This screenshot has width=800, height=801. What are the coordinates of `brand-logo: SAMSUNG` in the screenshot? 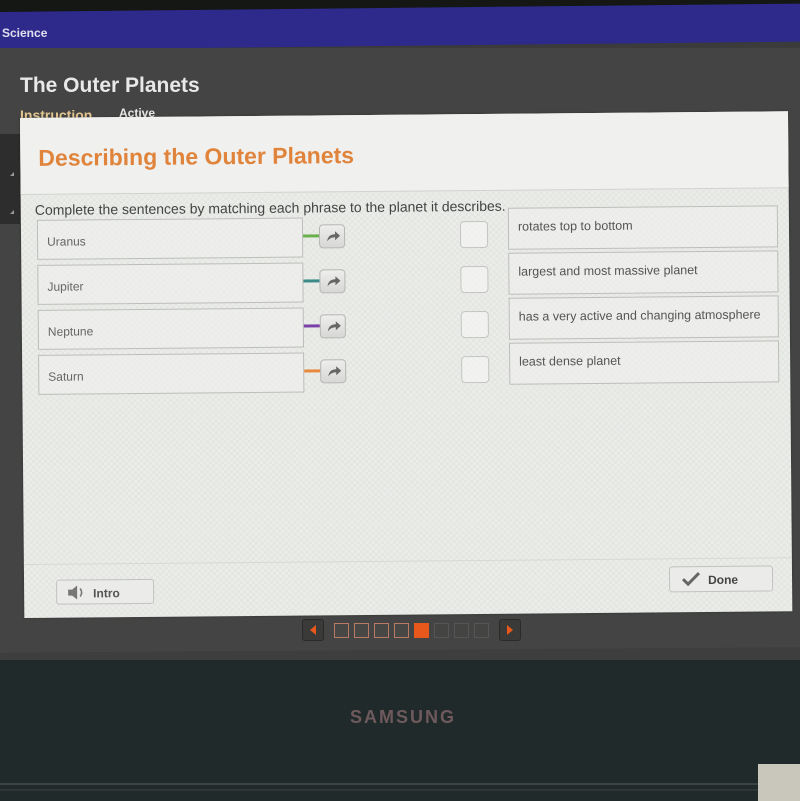 It's located at (403, 717).